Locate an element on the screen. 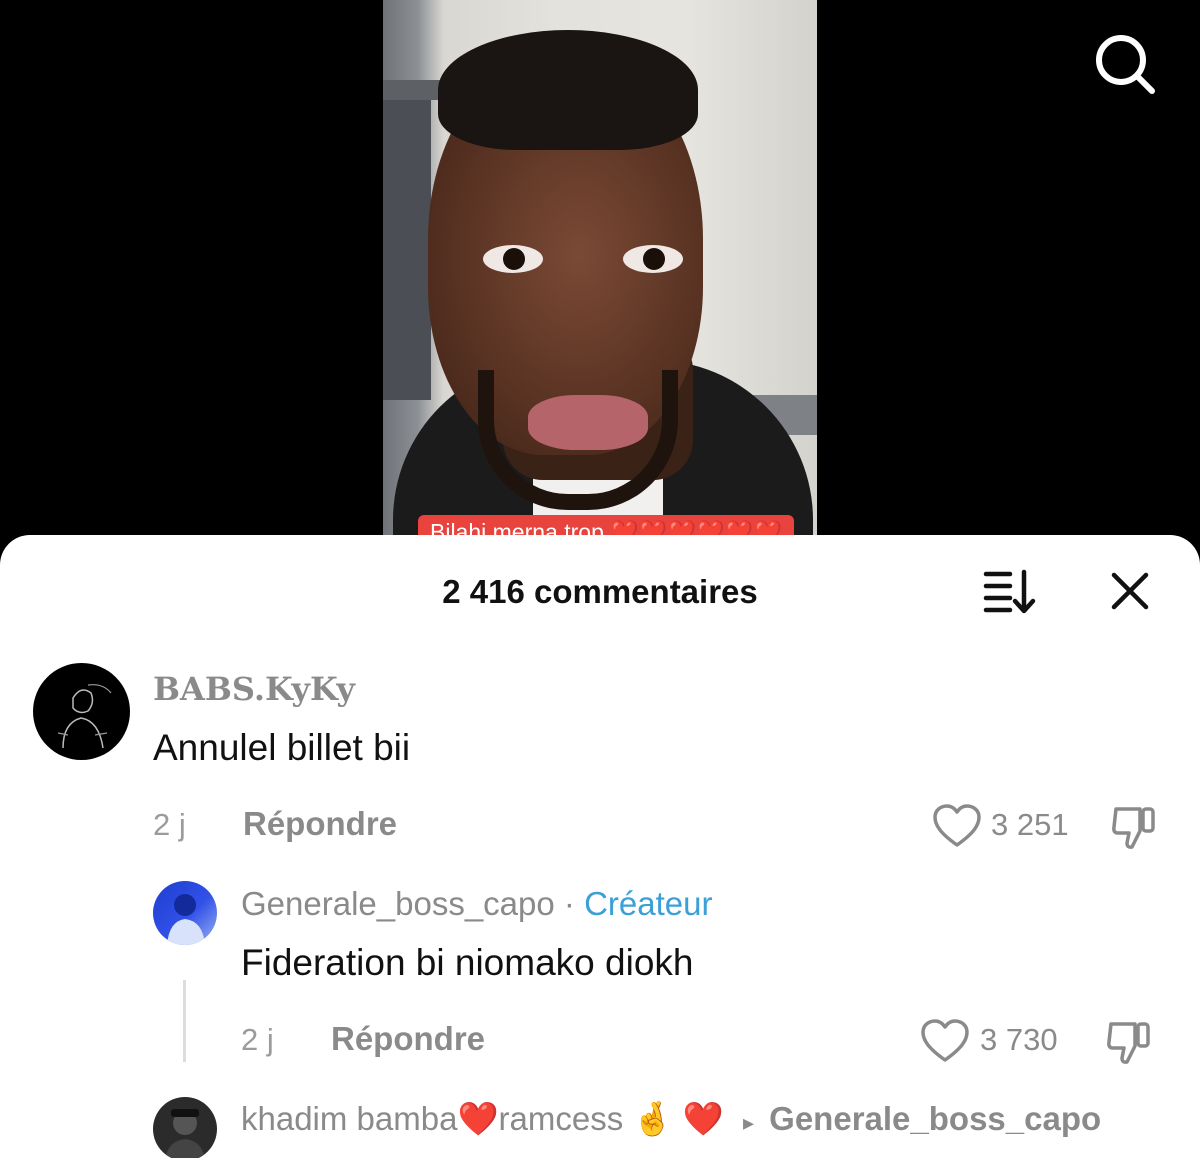 This screenshot has height=1158, width=1200. search-button is located at coordinates (1125, 65).